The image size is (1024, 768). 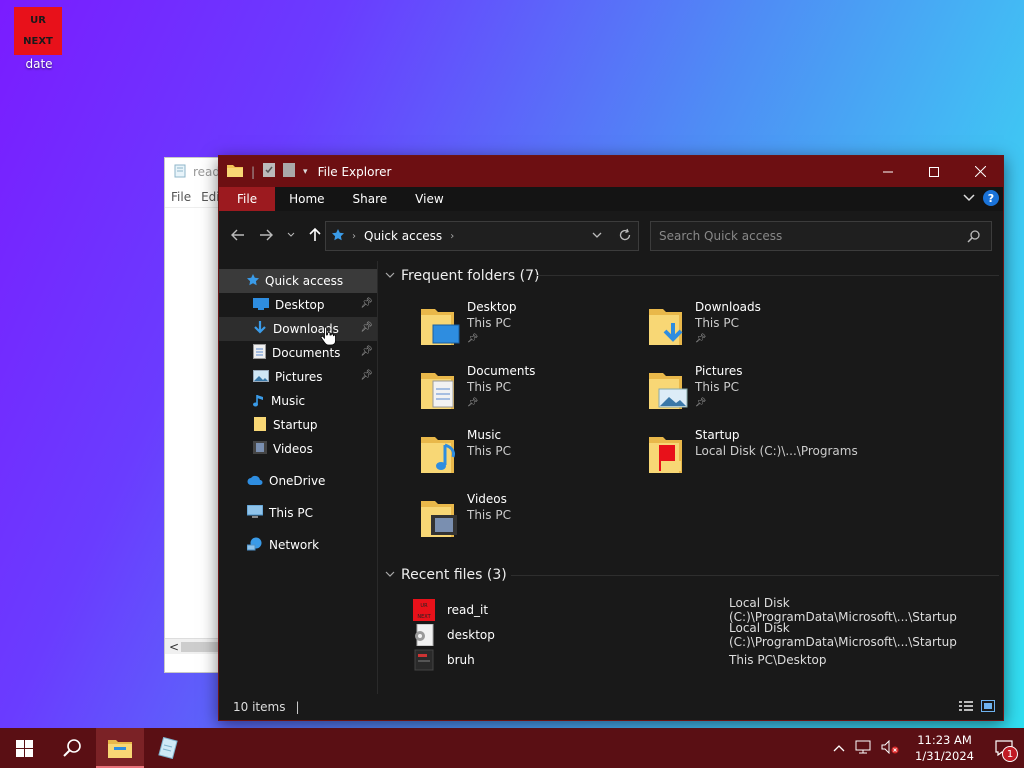 I want to click on nav-music: Music, so click(x=298, y=401).